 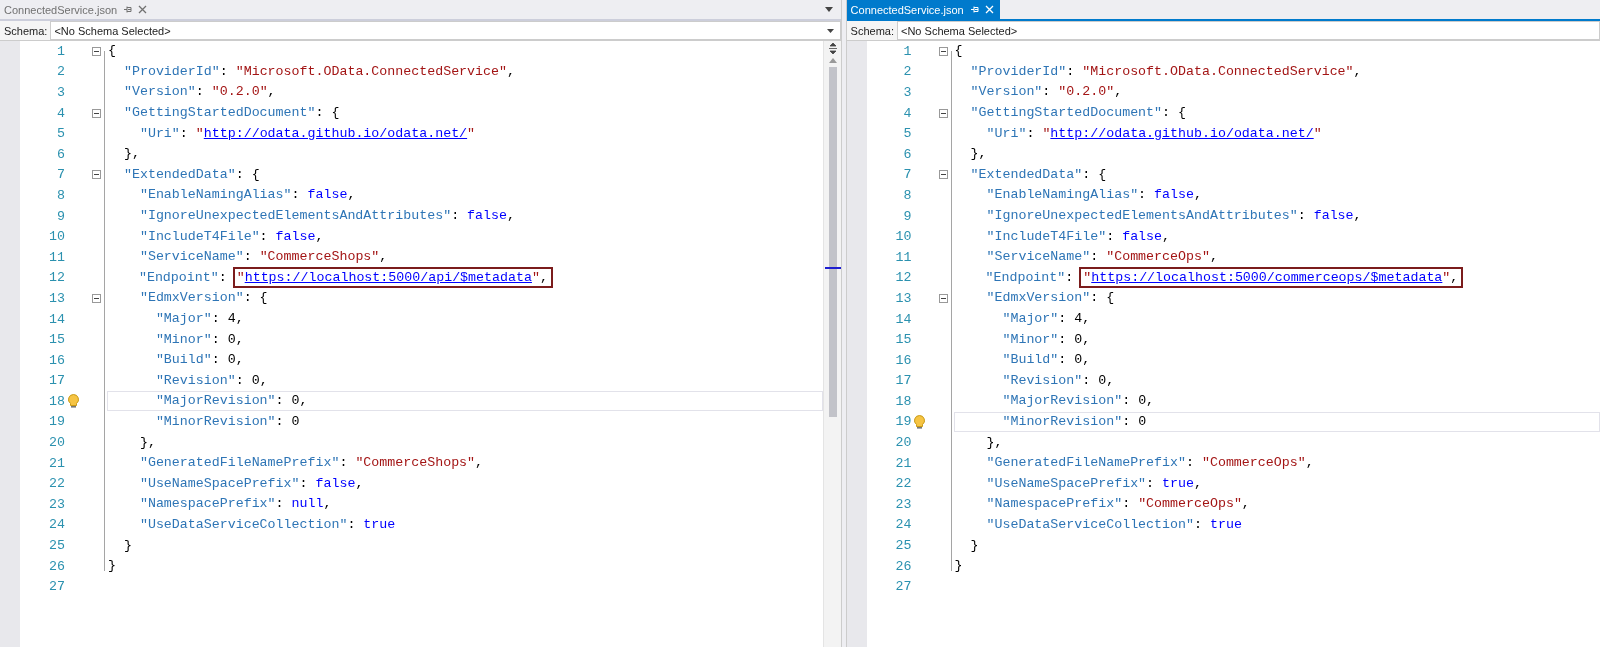 What do you see at coordinates (235, 504) in the screenshot?
I see `code-line: "NamespacePrefix": null,` at bounding box center [235, 504].